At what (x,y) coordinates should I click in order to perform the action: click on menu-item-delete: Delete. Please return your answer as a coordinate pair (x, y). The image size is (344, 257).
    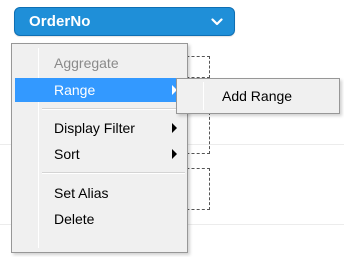
    Looking at the image, I should click on (100, 219).